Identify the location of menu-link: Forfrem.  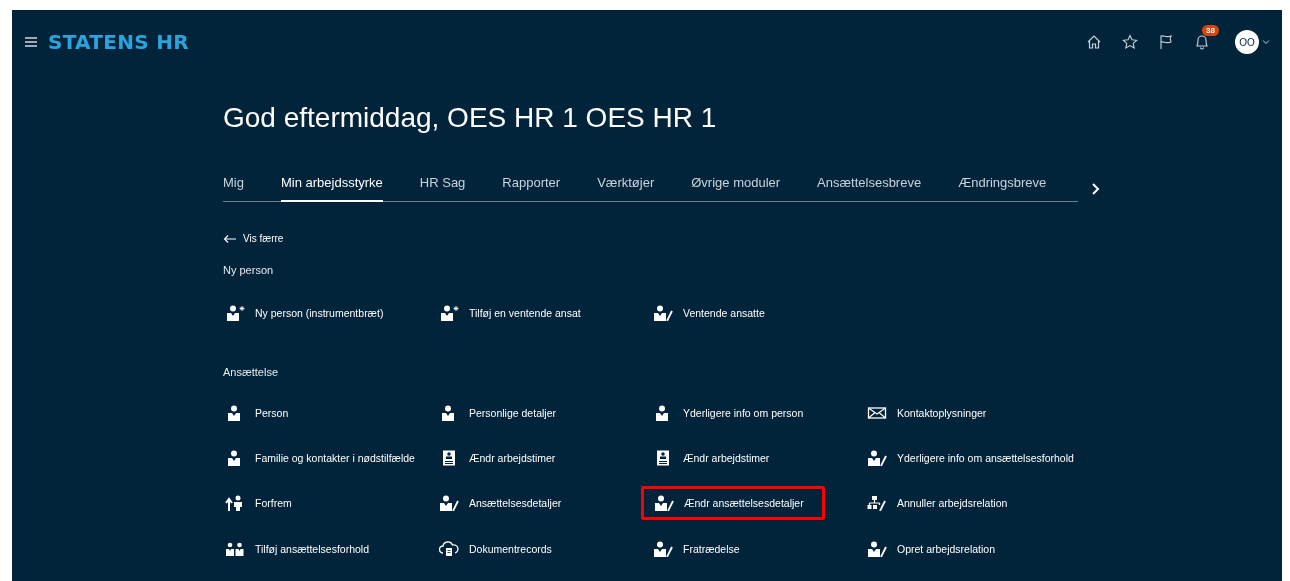
(258, 503).